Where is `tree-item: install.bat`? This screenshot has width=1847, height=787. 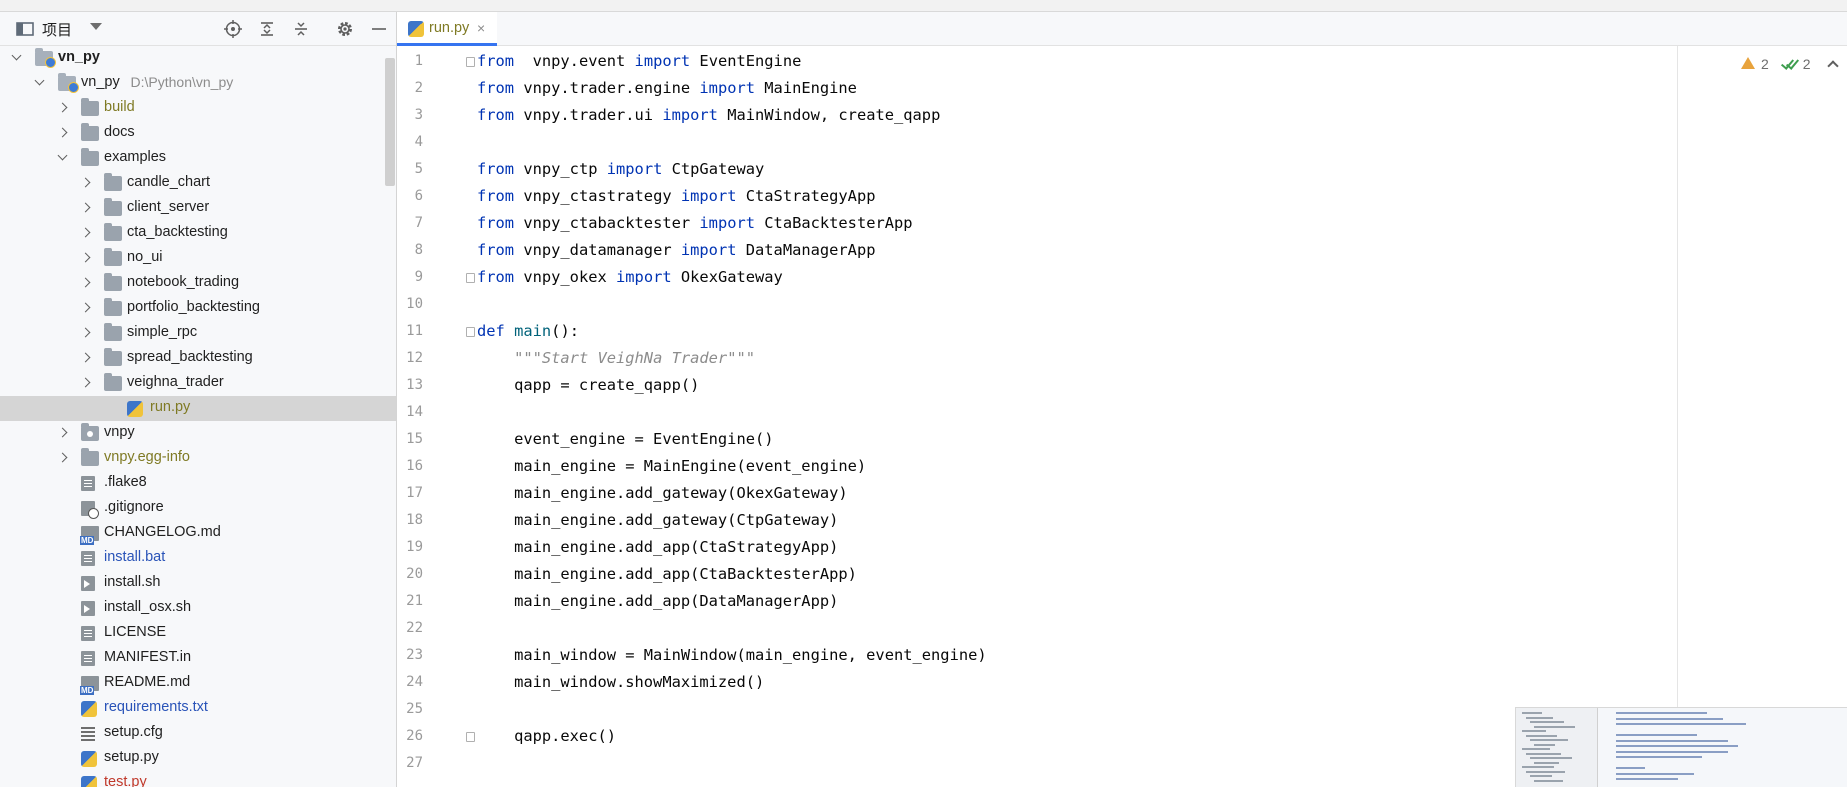
tree-item: install.bat is located at coordinates (198, 558).